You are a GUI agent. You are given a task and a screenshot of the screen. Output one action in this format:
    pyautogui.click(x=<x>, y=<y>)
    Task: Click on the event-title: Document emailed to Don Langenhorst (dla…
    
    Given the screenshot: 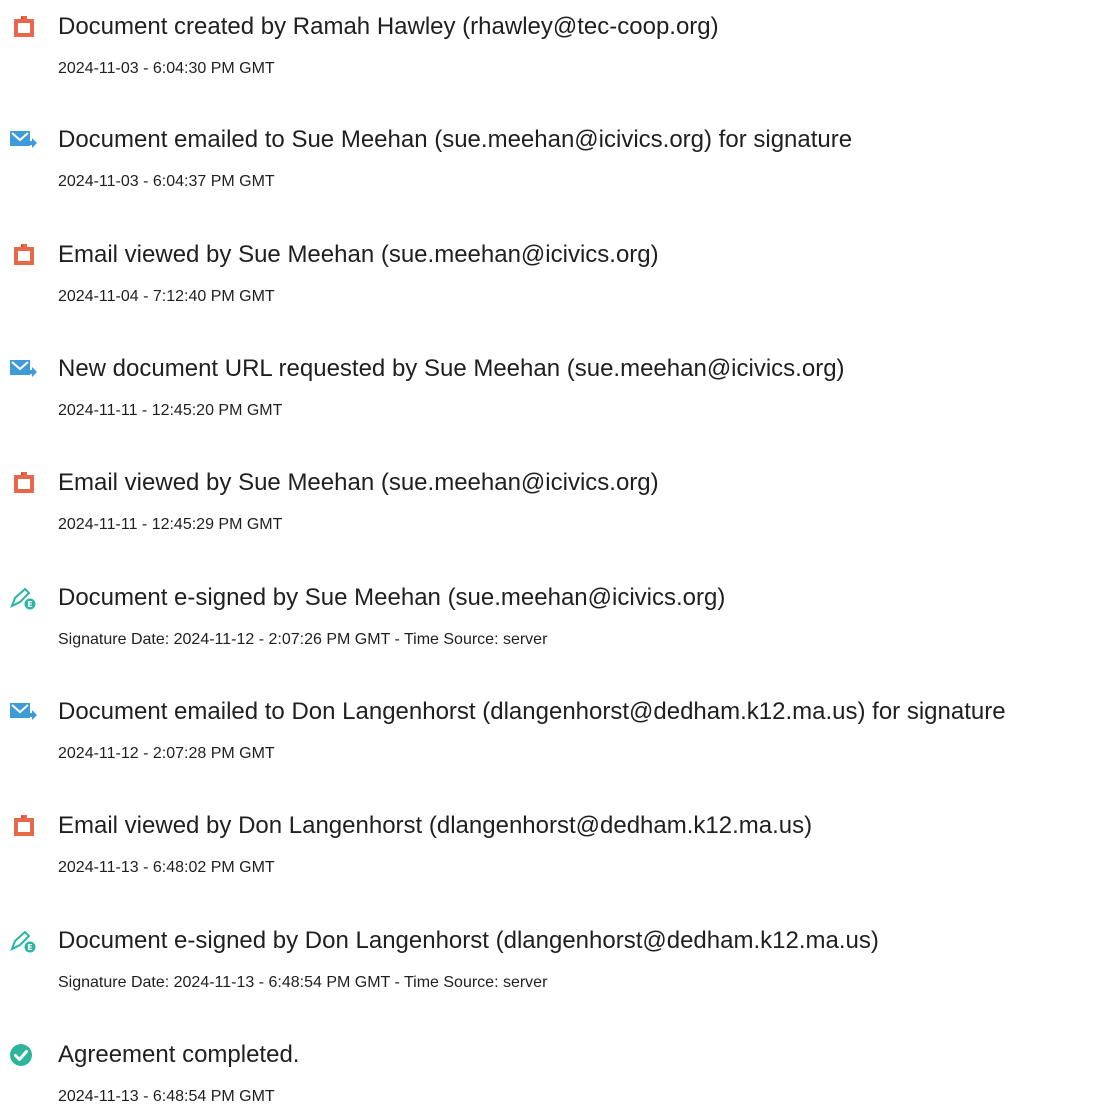 What is the action you would take?
    pyautogui.click(x=532, y=711)
    